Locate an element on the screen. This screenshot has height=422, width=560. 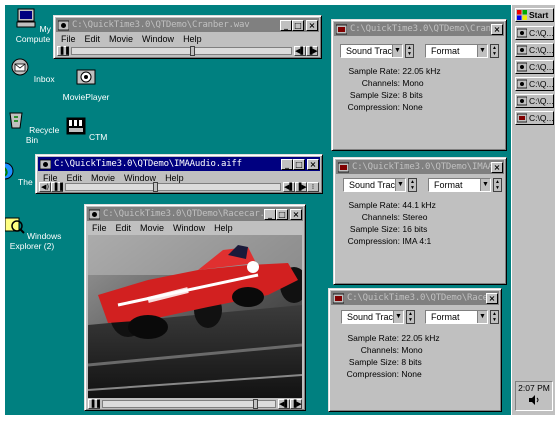
title-bar: C:\QuickTime3.0\QTDemo\Racec... × is located at coordinates (415, 298).